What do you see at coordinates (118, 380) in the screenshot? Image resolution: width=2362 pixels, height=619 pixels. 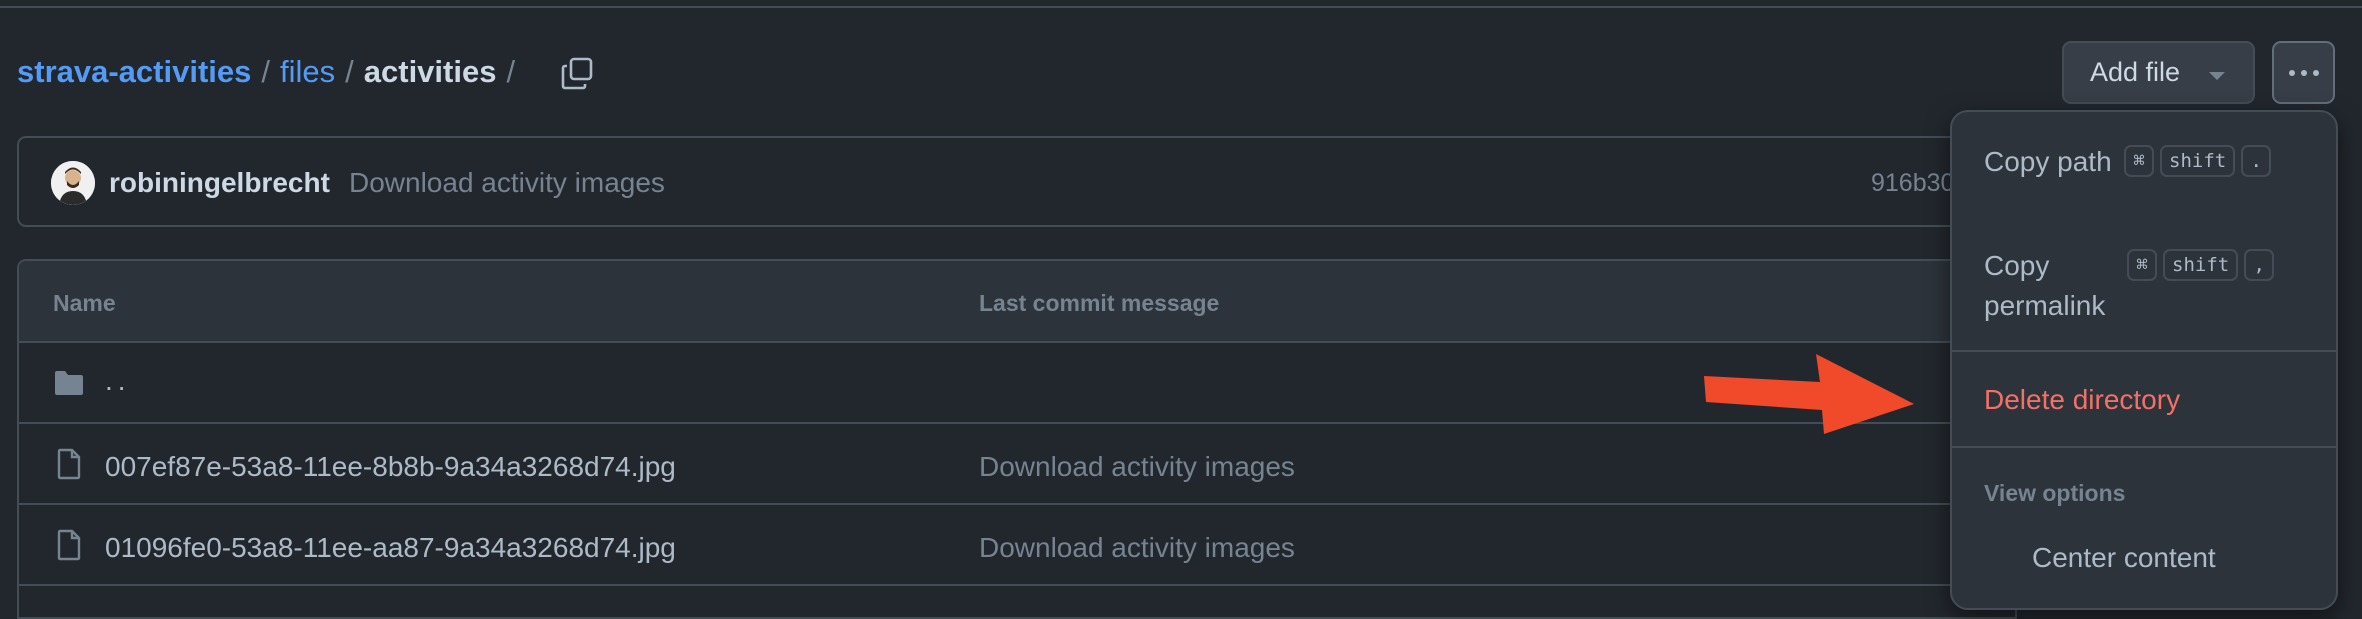 I see `parent-directory-label: ..` at bounding box center [118, 380].